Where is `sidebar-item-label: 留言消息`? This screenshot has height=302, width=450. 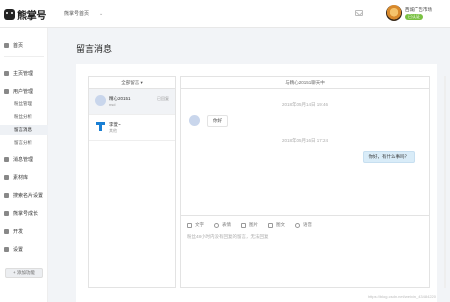 sidebar-item-label: 留言消息 is located at coordinates (23, 129).